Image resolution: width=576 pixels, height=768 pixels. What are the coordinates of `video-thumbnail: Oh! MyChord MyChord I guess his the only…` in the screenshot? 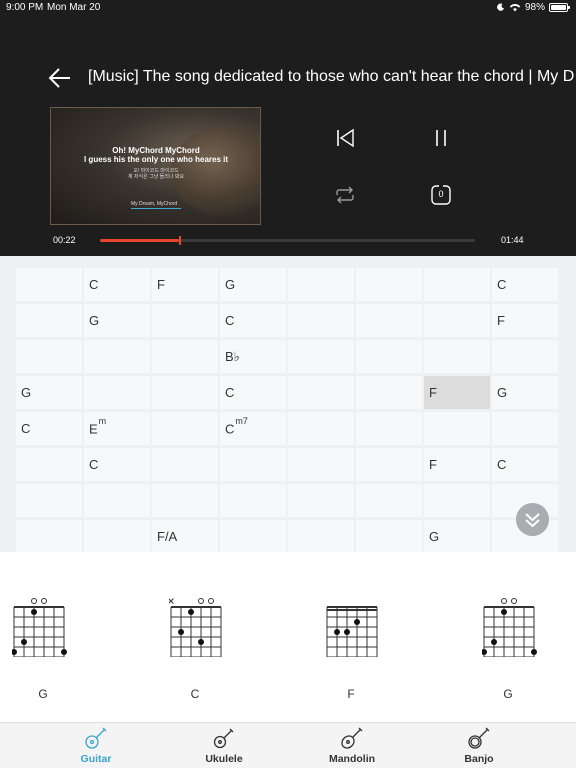 It's located at (155, 166).